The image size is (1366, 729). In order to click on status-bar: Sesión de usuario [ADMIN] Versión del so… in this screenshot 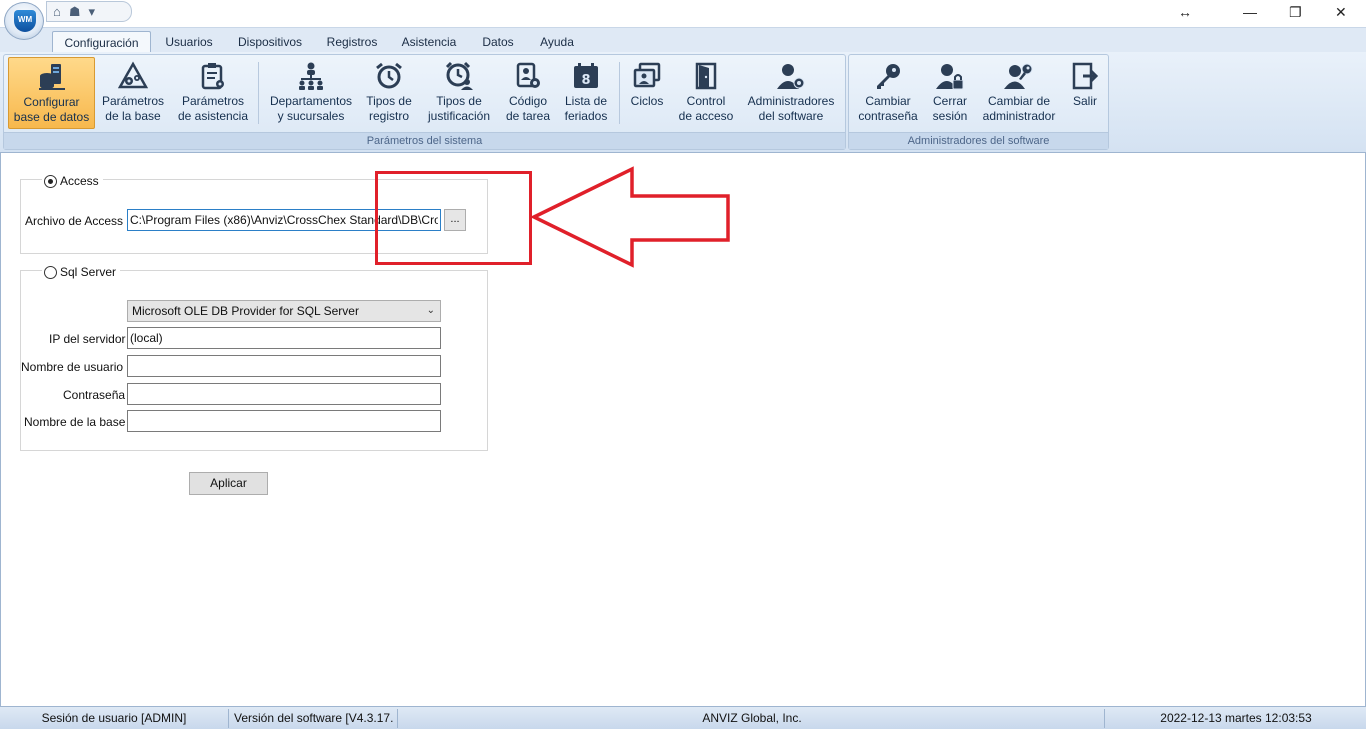, I will do `click(683, 717)`.